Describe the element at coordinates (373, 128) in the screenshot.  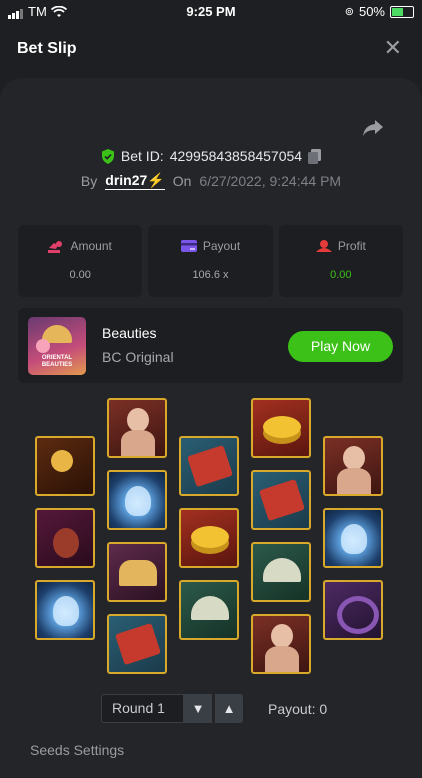
I see `share-icon` at that location.